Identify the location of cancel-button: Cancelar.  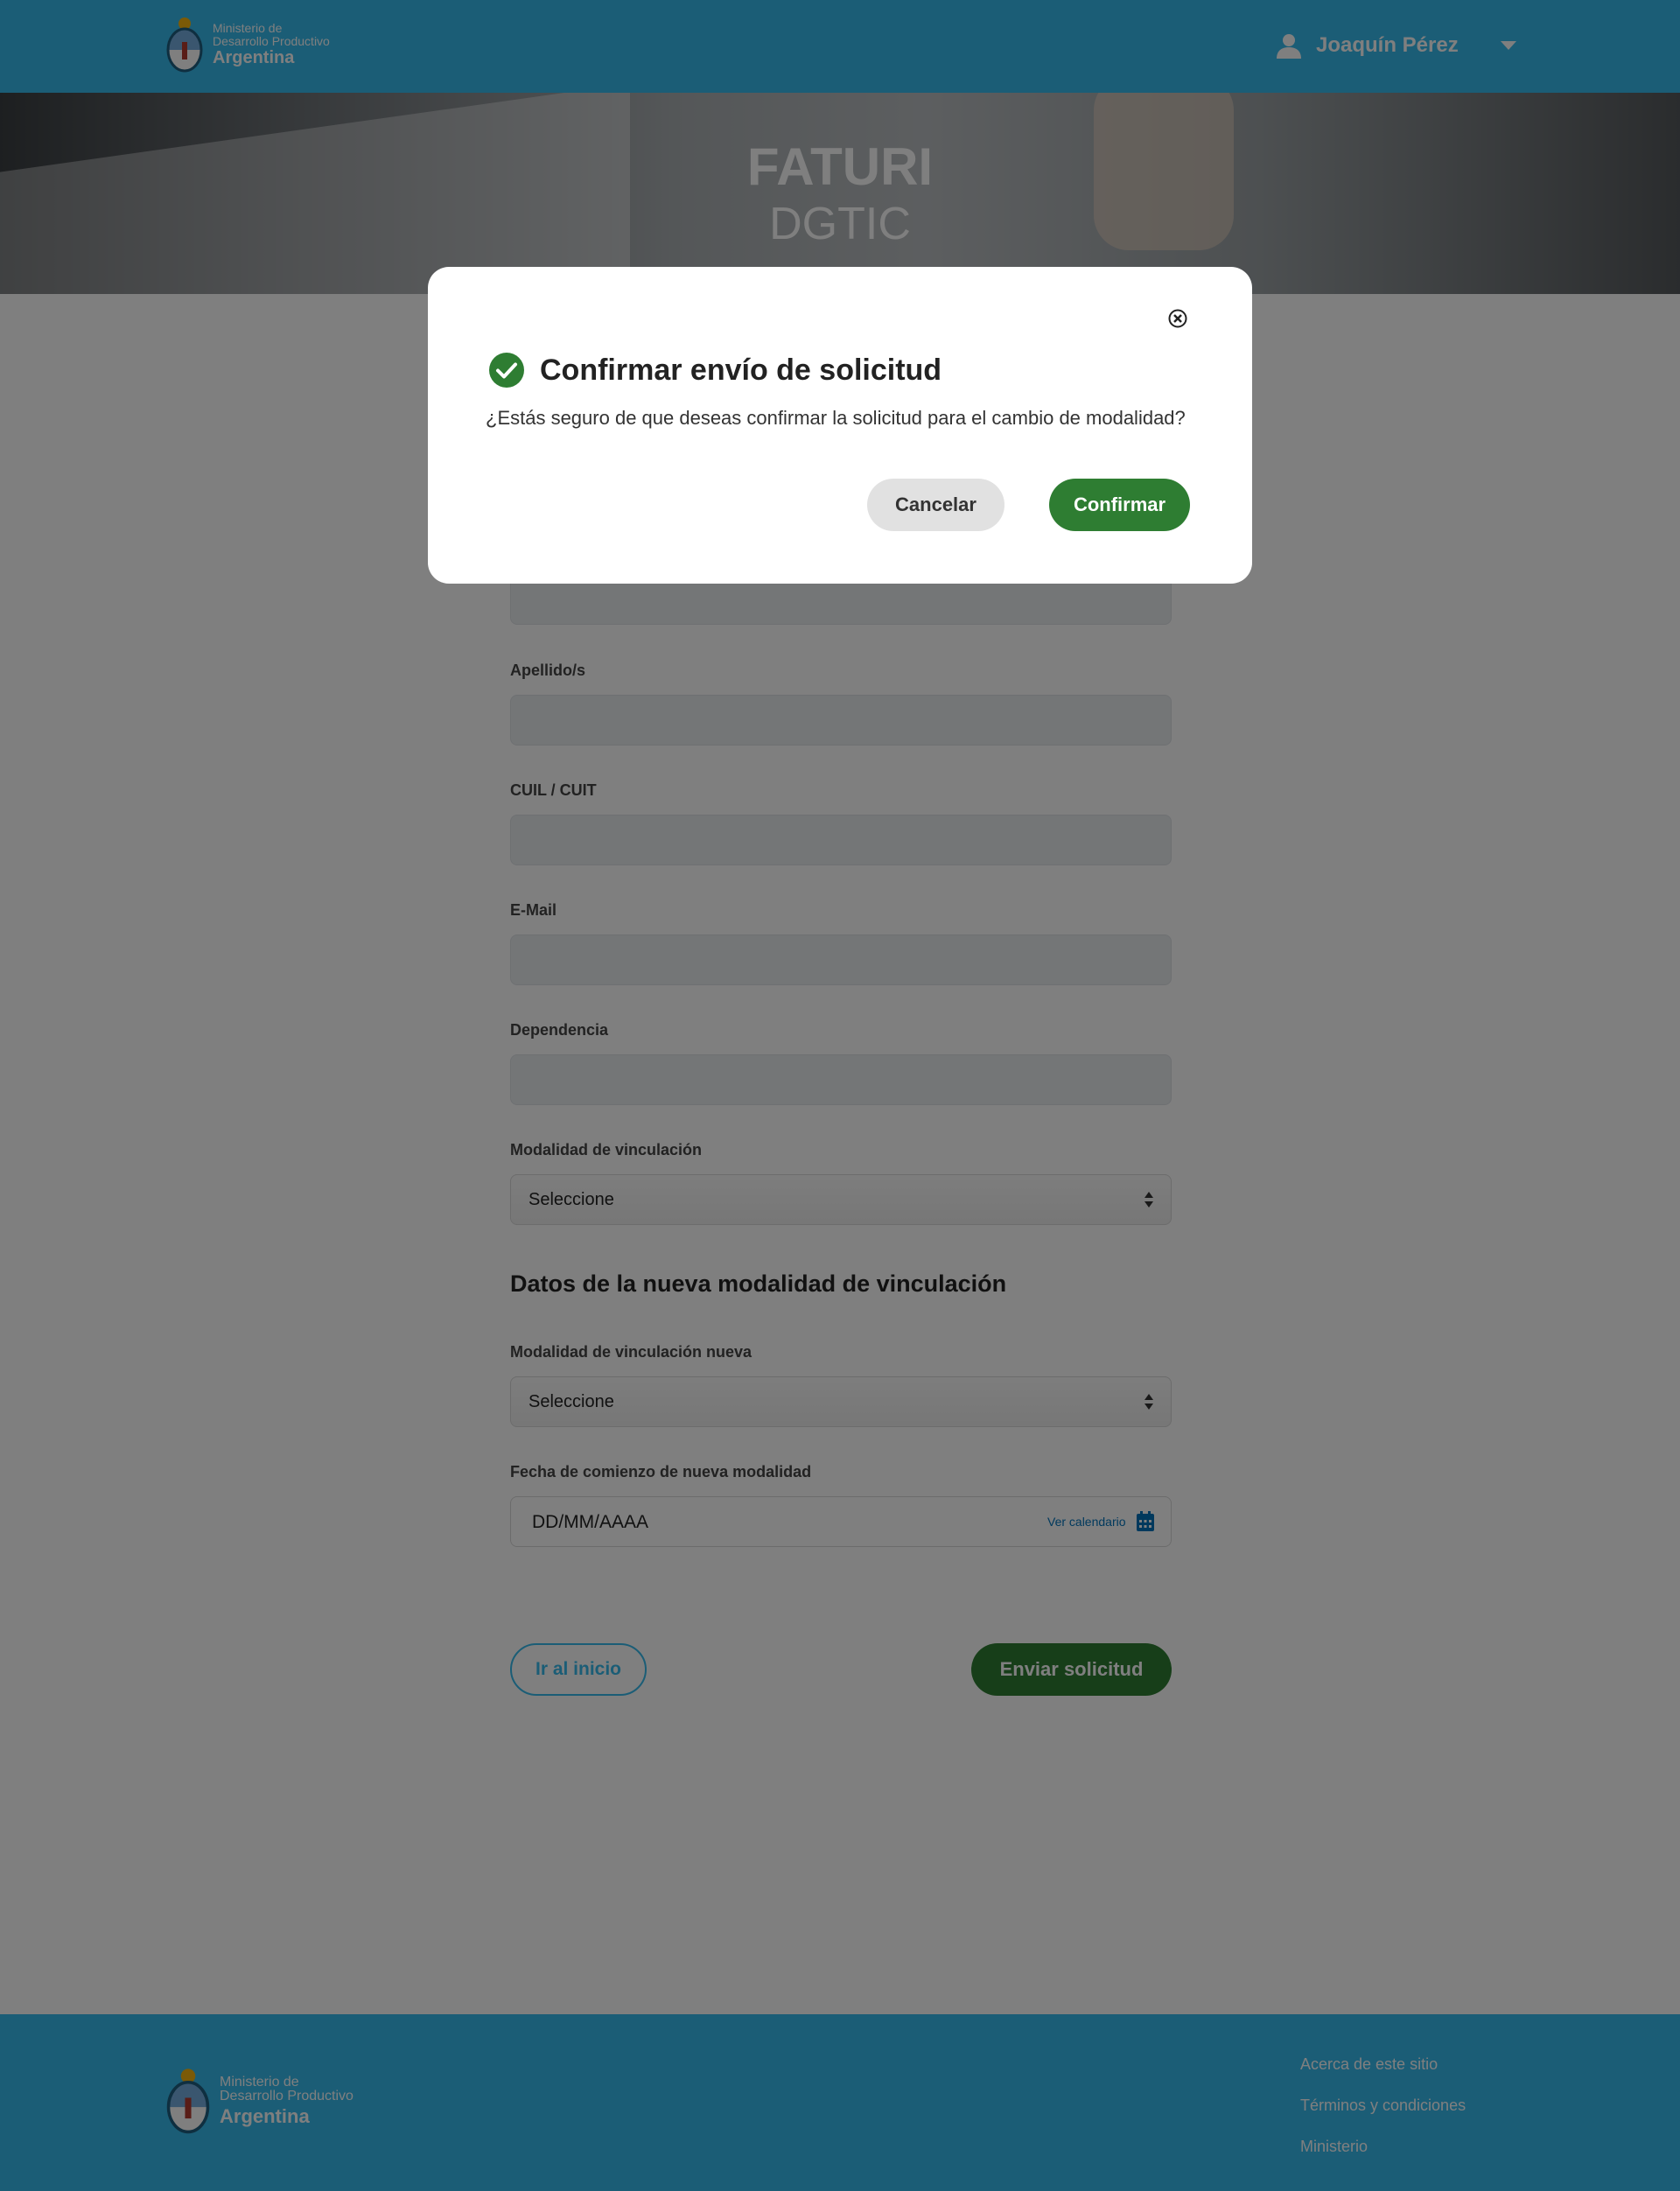
(935, 505).